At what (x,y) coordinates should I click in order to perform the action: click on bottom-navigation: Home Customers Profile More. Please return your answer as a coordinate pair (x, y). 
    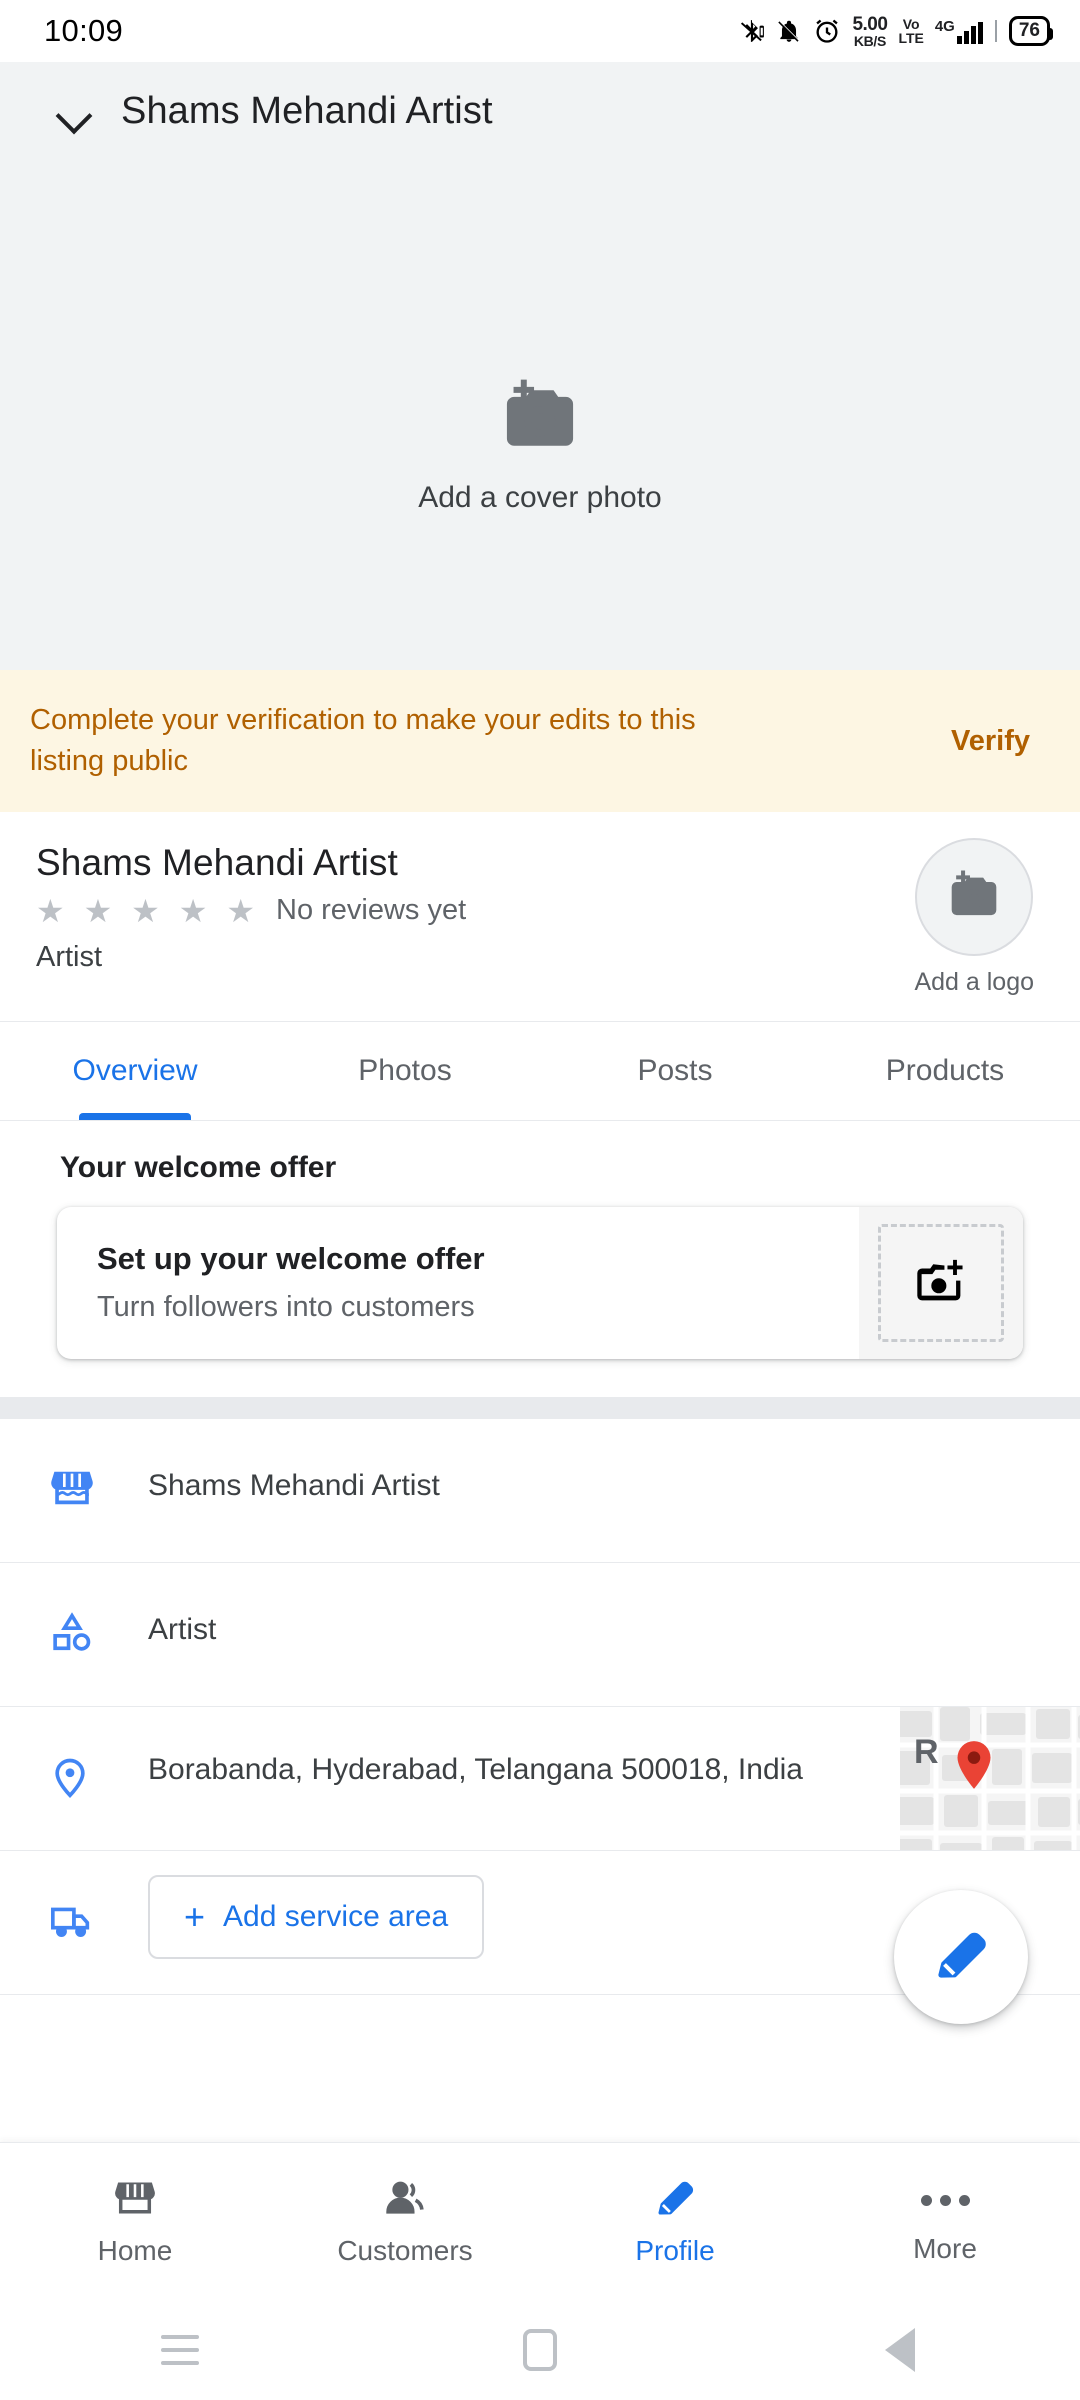
    Looking at the image, I should click on (540, 2221).